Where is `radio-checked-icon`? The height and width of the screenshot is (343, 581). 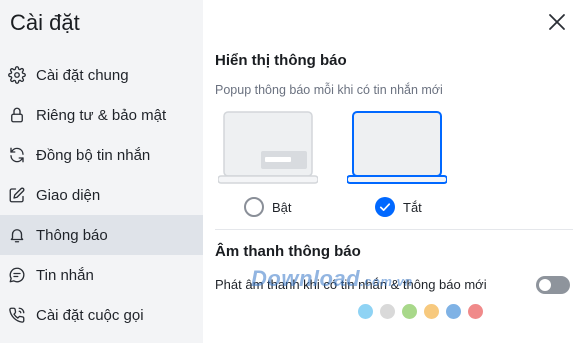
radio-checked-icon is located at coordinates (385, 207).